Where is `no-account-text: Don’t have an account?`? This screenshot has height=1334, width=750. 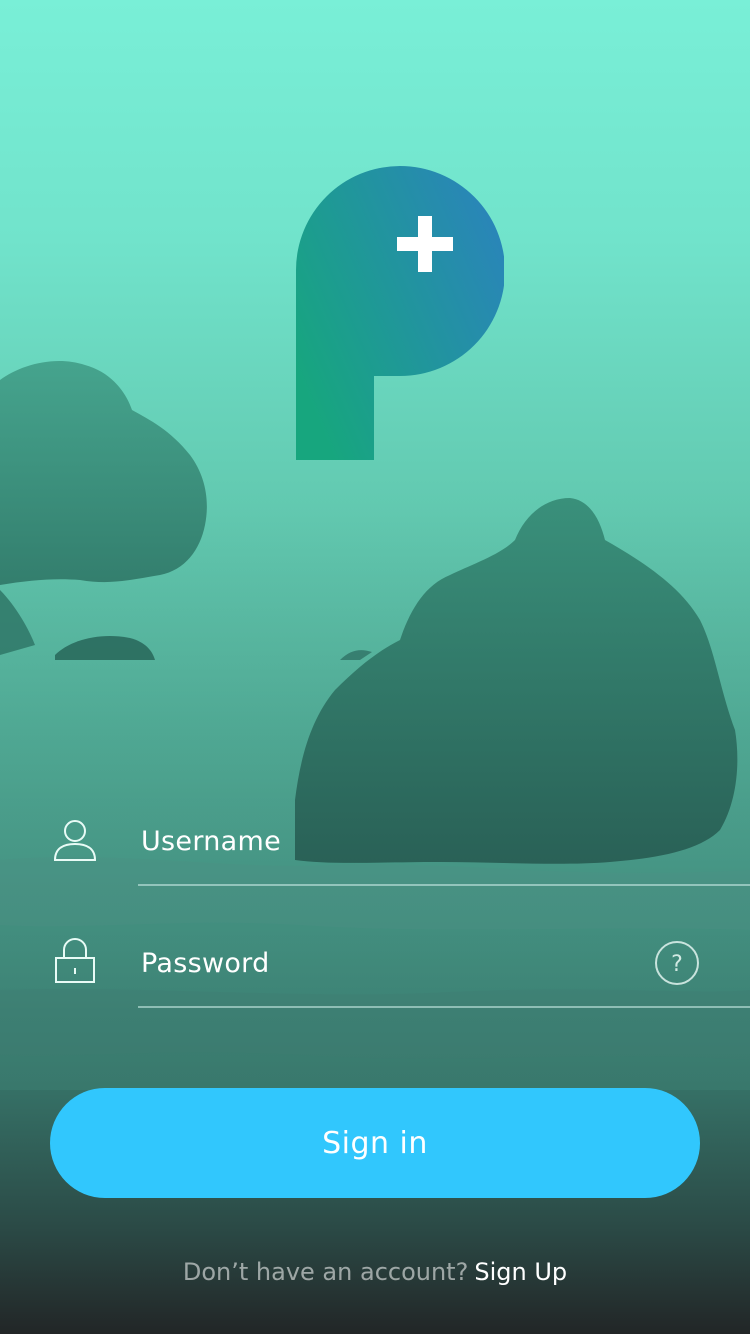
no-account-text: Don’t have an account? is located at coordinates (325, 1272).